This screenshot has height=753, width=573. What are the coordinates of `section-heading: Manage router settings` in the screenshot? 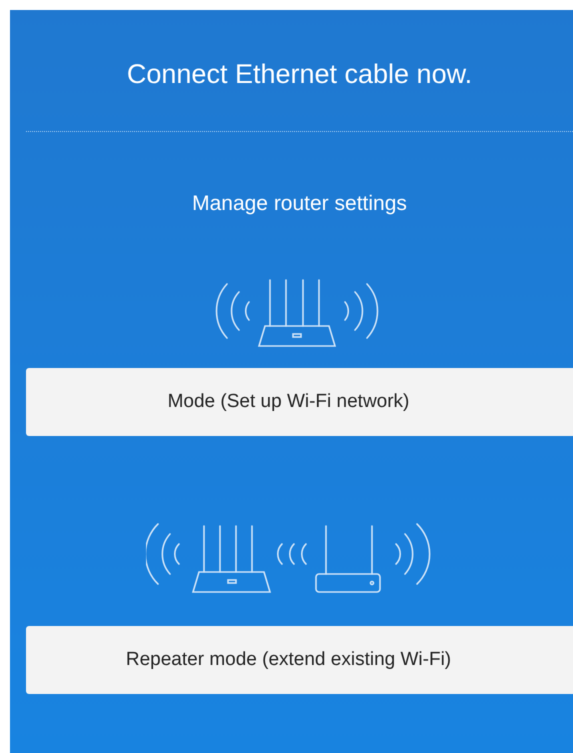 It's located at (299, 203).